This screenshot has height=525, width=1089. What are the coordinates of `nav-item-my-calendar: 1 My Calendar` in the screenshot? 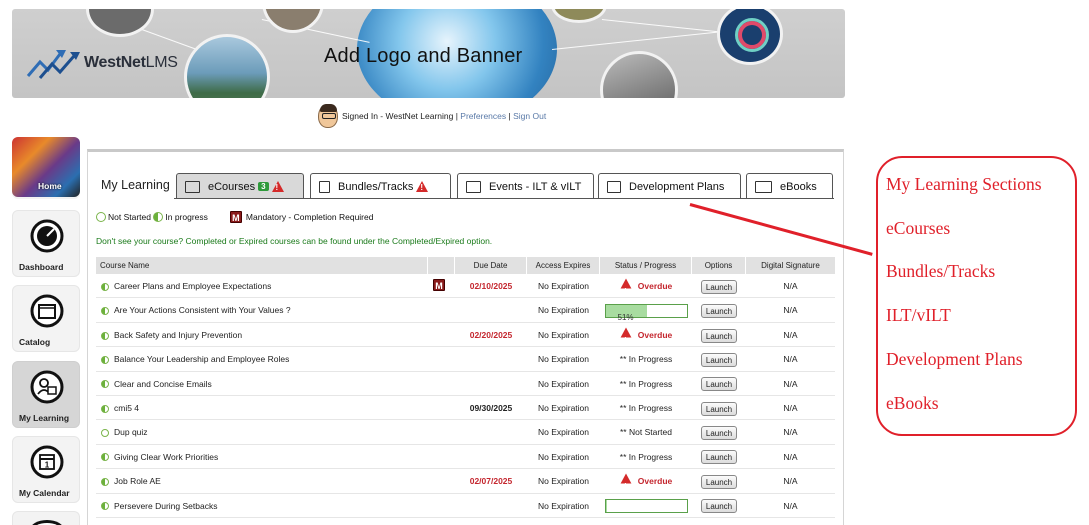 It's located at (46, 469).